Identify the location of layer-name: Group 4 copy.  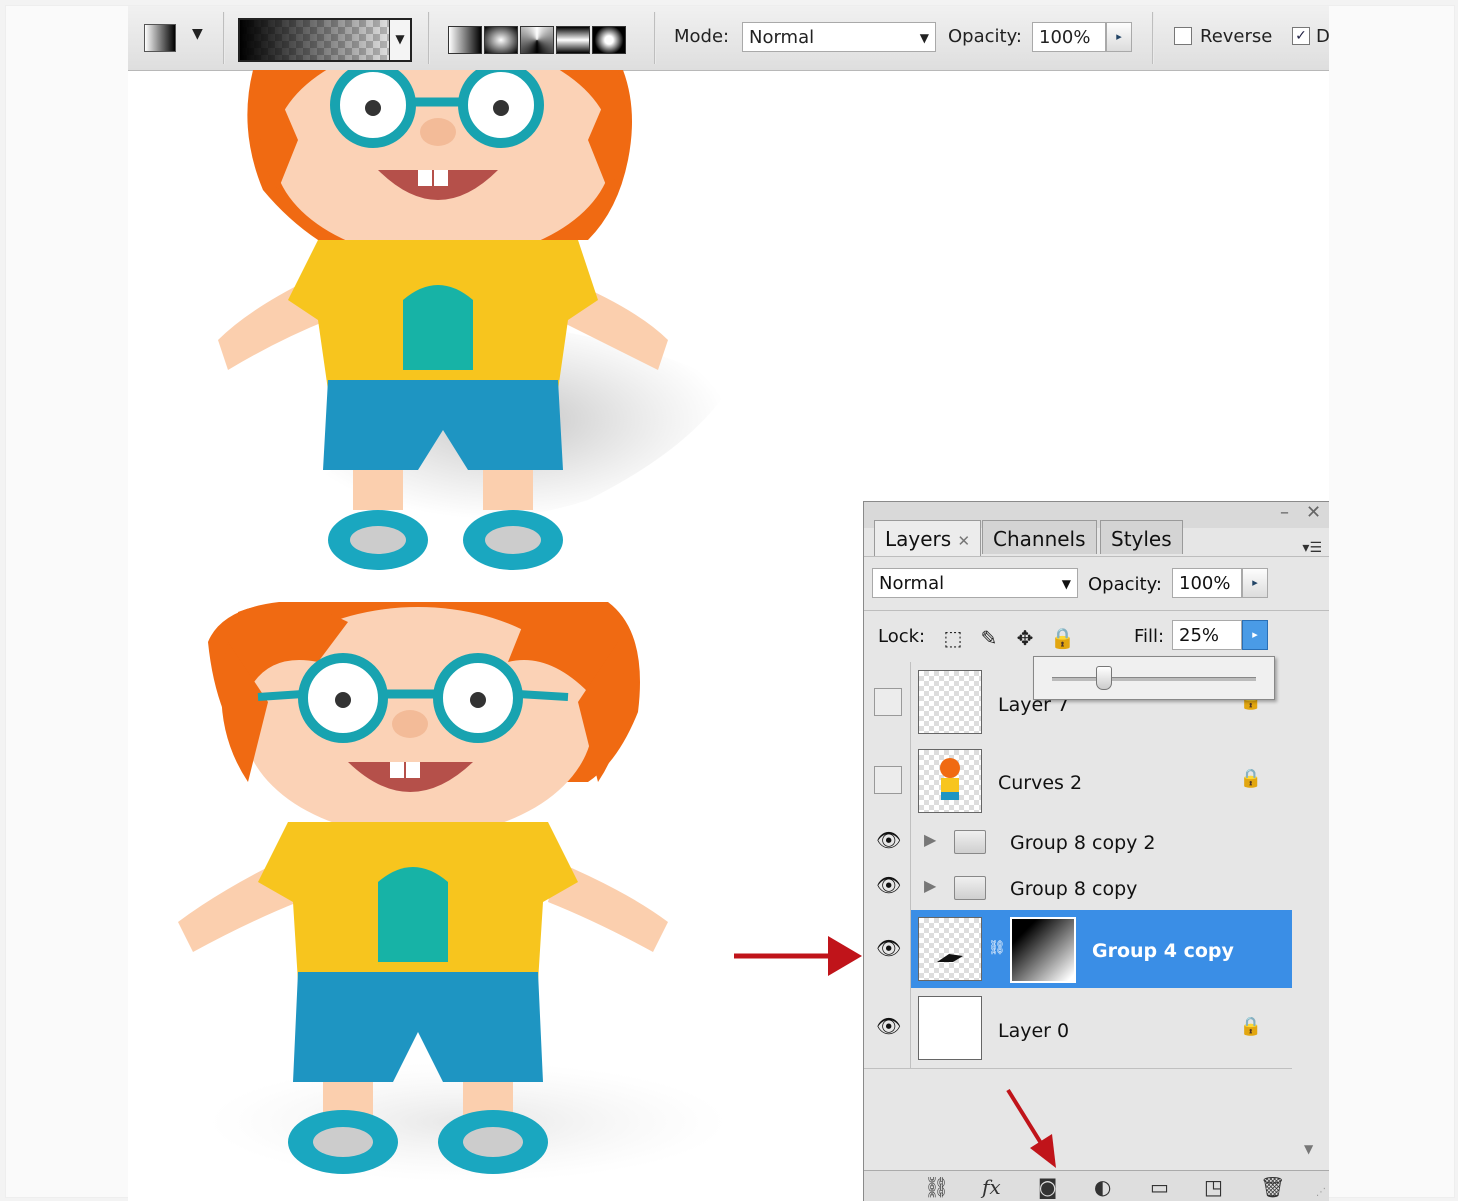
(1163, 951).